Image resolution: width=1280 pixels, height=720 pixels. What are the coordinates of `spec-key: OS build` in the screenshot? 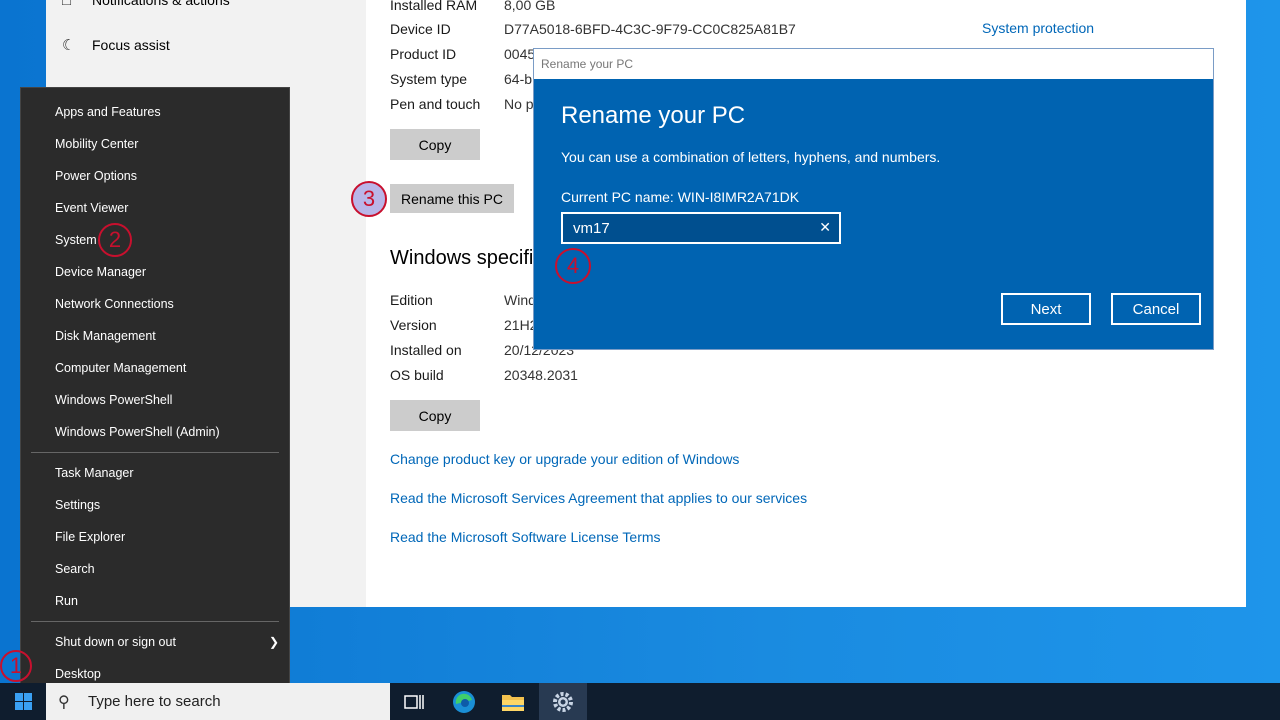 It's located at (417, 375).